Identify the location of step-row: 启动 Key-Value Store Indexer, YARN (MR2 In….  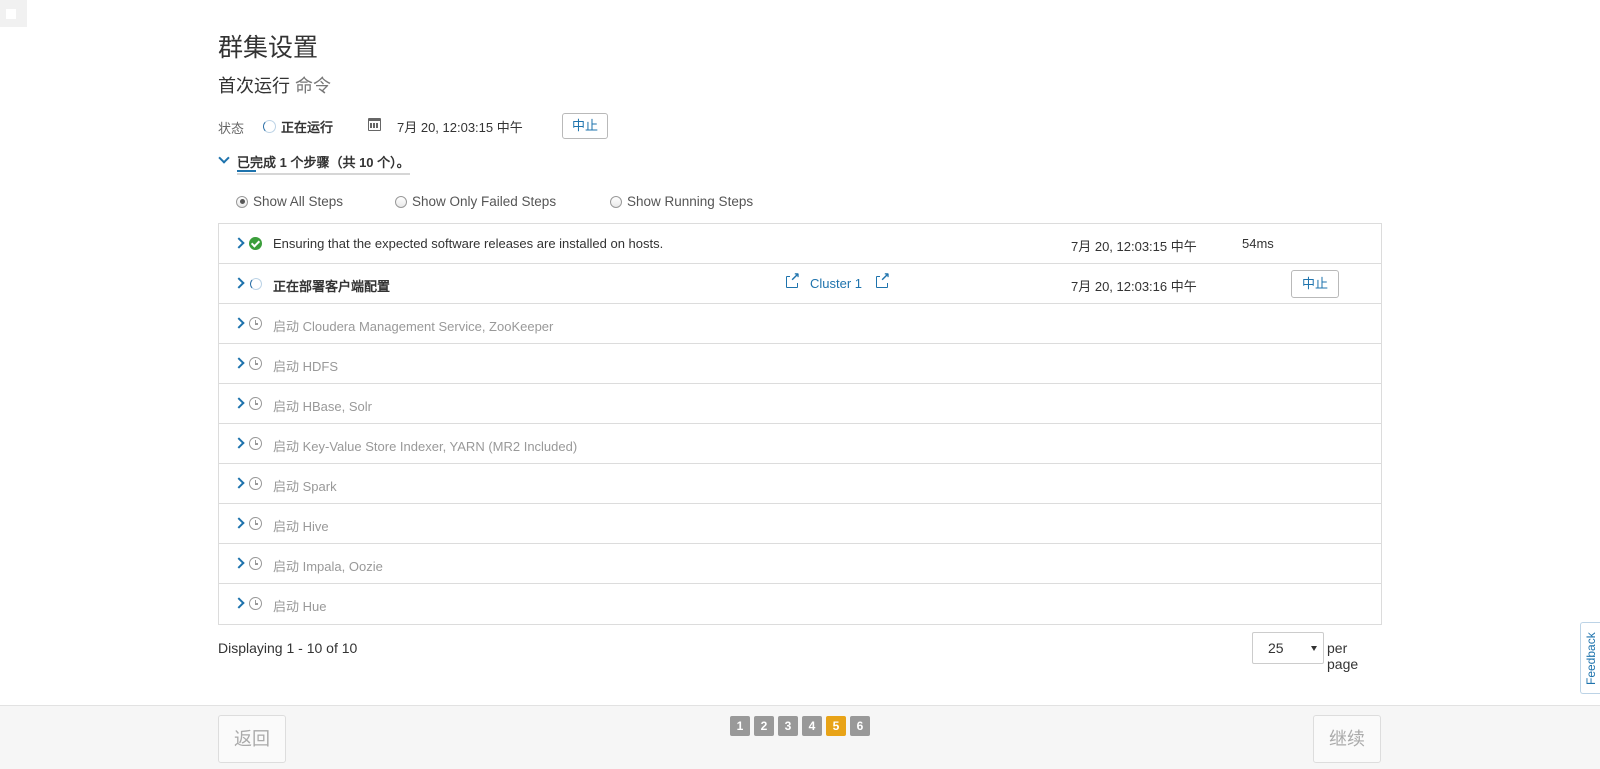
(800, 444).